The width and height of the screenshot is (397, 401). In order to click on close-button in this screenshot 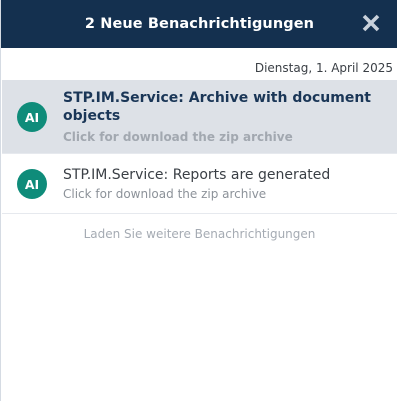, I will do `click(371, 23)`.